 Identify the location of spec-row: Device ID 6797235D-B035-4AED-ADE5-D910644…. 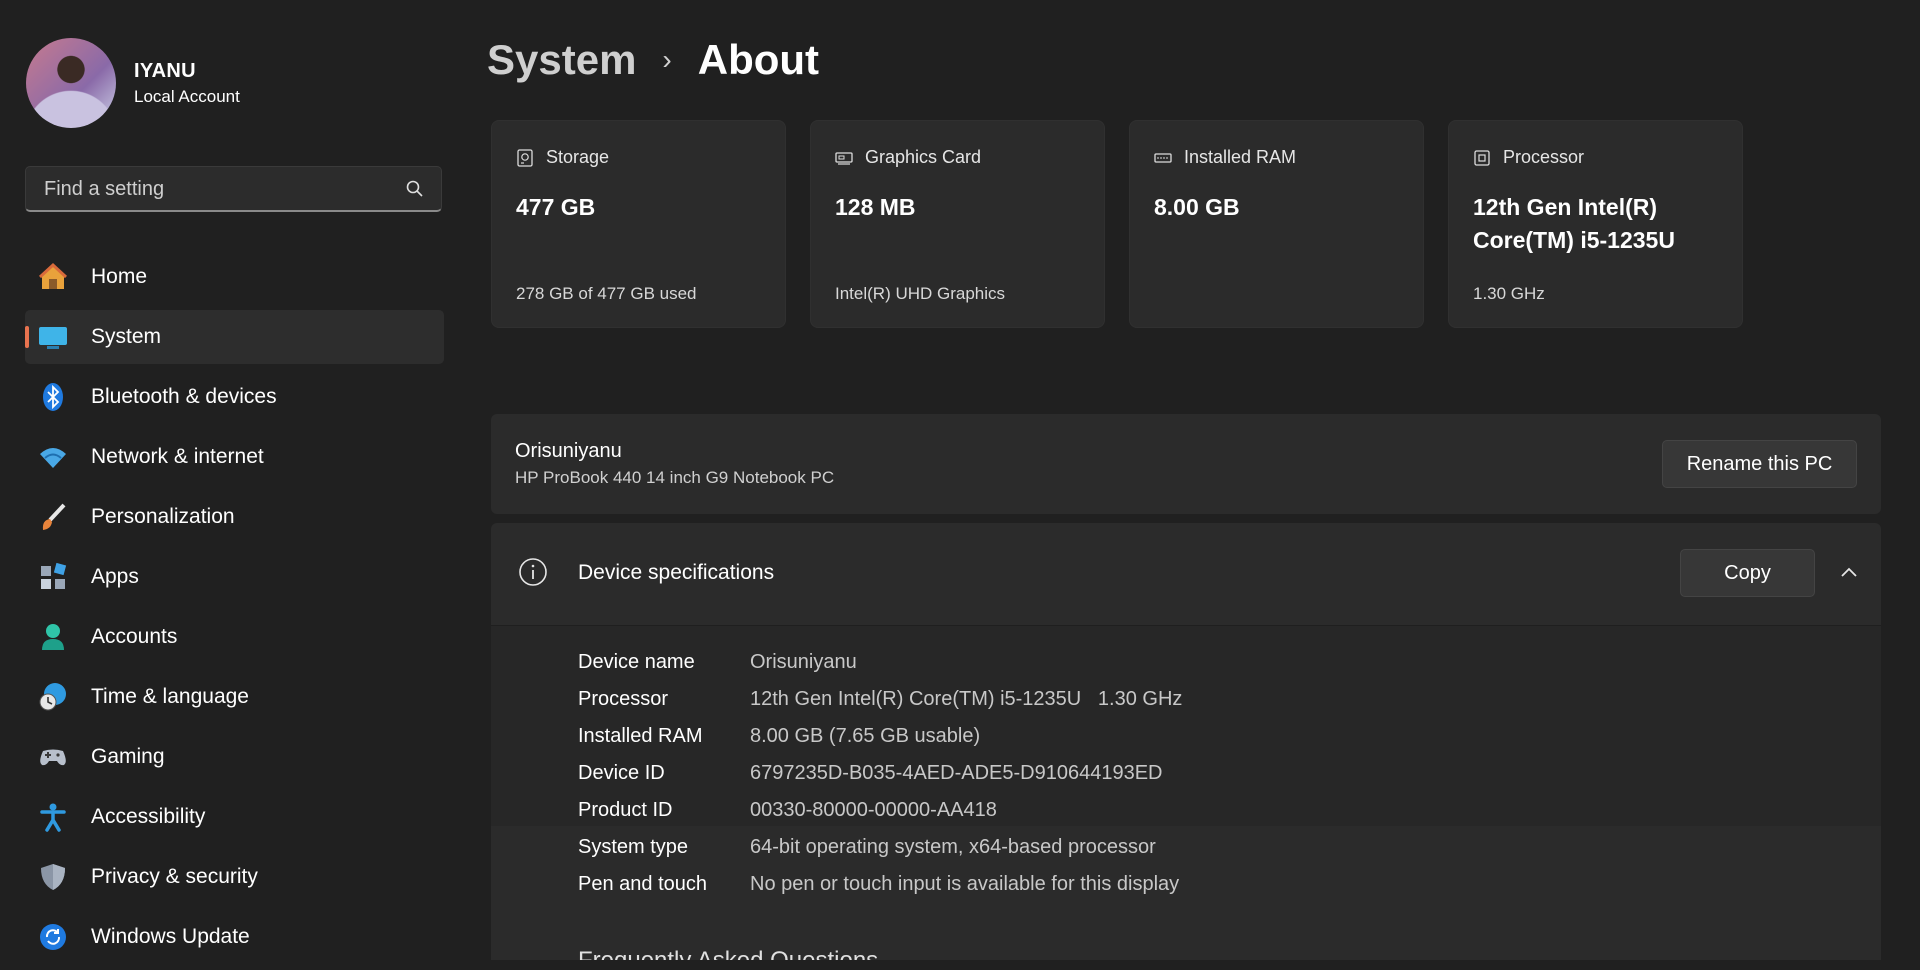
(880, 773).